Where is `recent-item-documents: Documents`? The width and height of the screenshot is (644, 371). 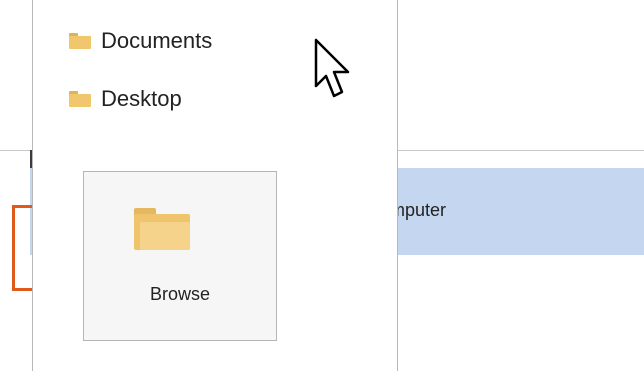 recent-item-documents: Documents is located at coordinates (140, 41).